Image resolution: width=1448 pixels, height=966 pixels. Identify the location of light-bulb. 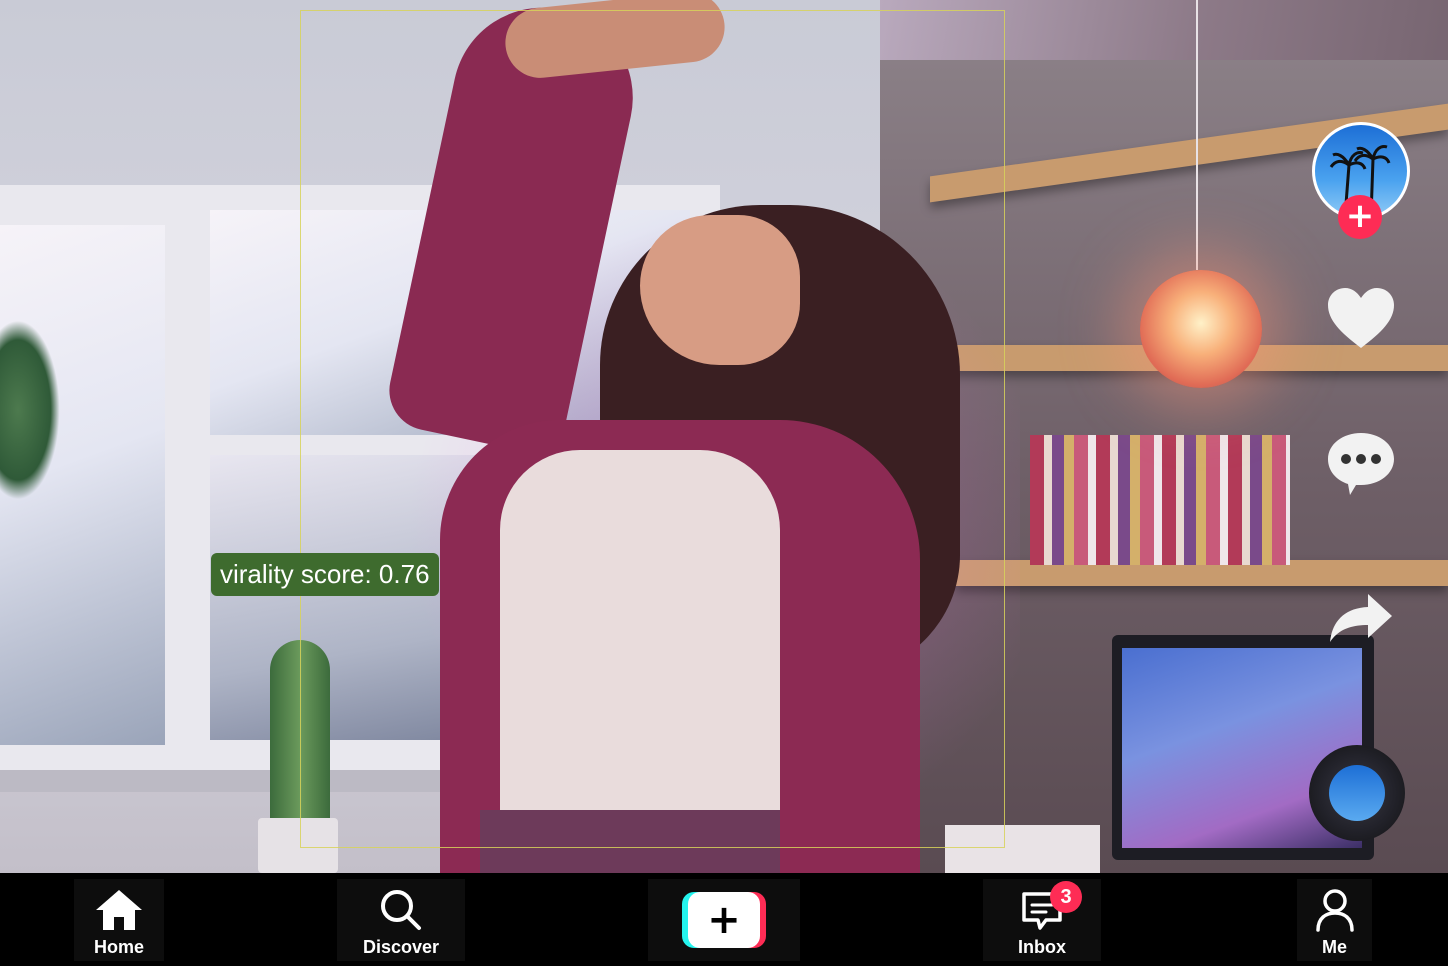
(1201, 329).